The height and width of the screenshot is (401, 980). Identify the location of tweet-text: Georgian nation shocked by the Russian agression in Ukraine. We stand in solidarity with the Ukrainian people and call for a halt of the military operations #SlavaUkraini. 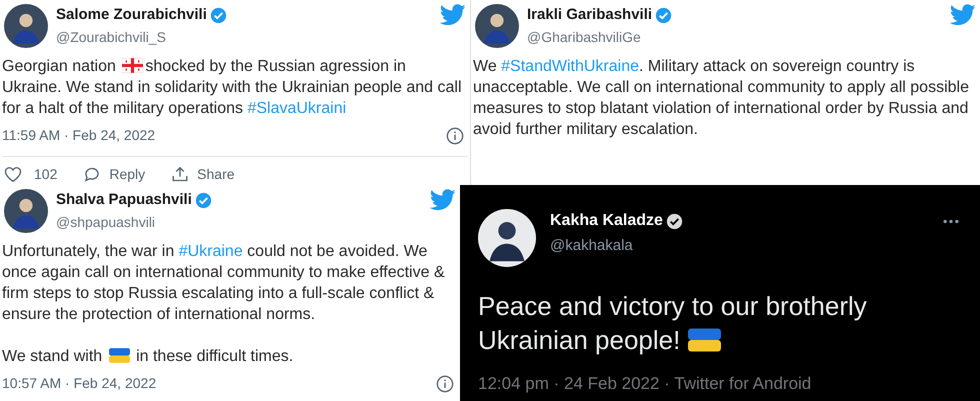
(232, 88).